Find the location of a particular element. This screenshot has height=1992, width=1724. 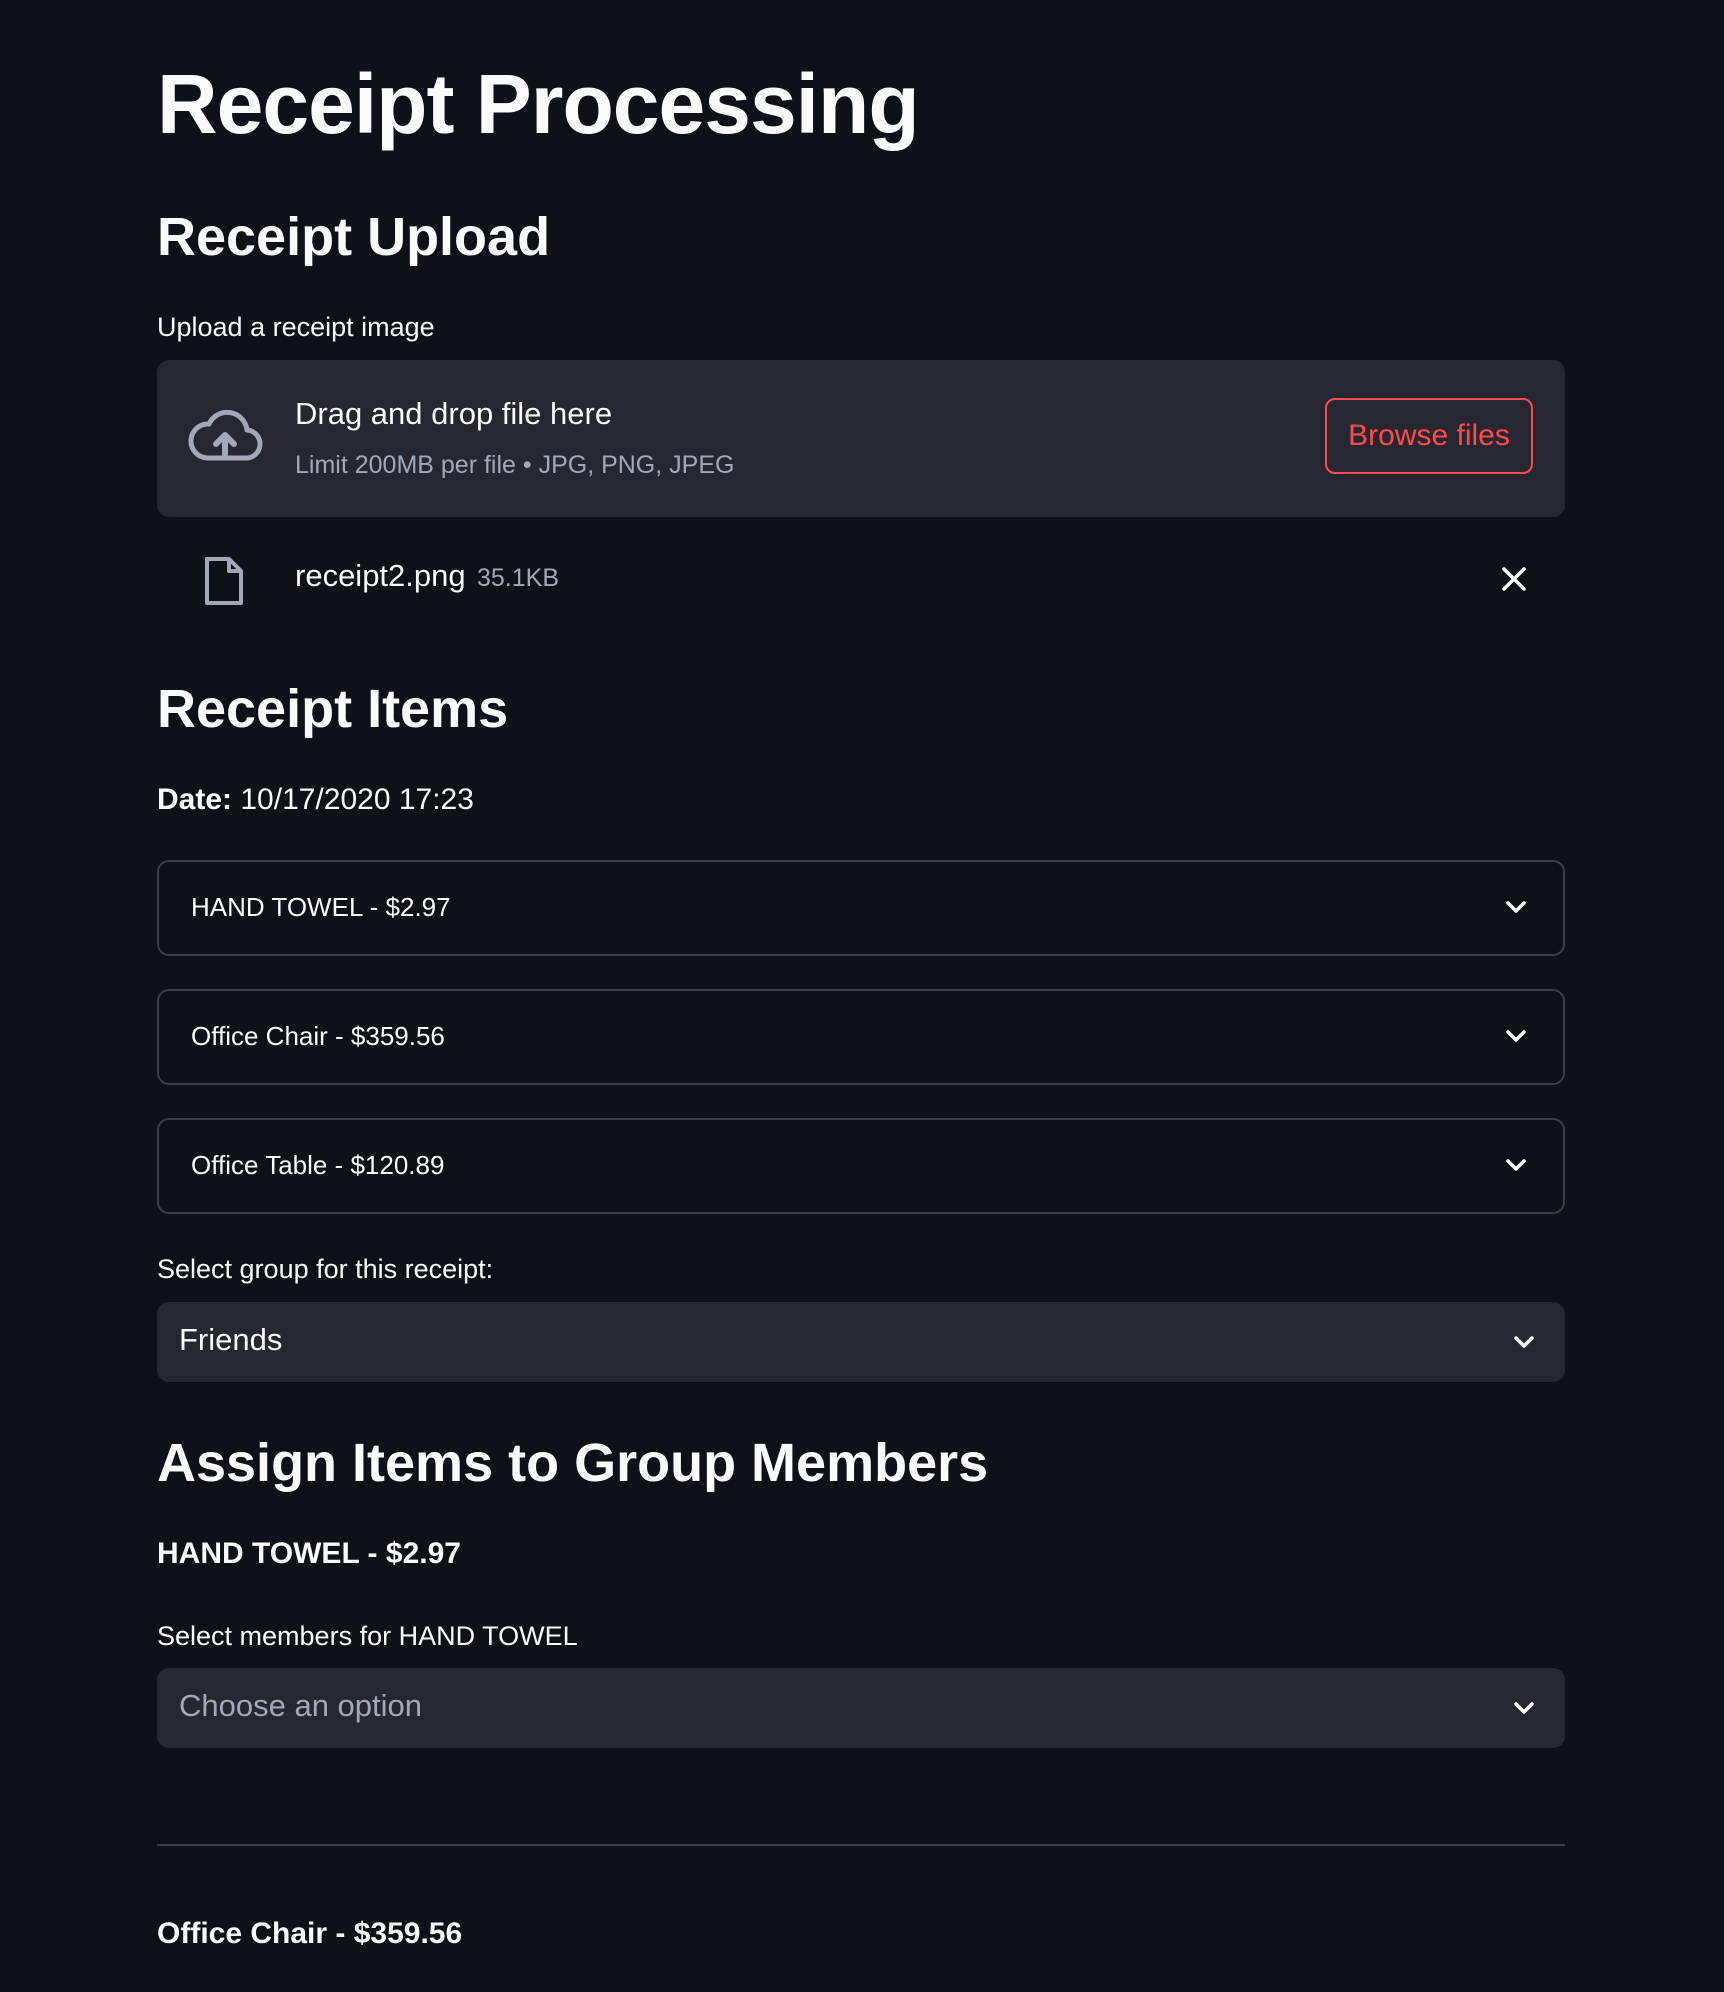

file-name: receipt2.png is located at coordinates (380, 575).